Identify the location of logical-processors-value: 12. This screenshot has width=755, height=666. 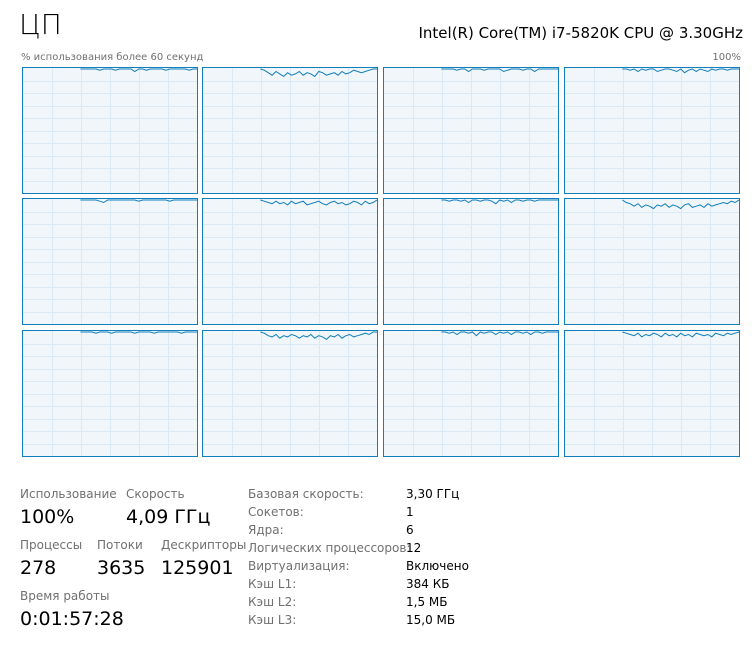
(414, 548).